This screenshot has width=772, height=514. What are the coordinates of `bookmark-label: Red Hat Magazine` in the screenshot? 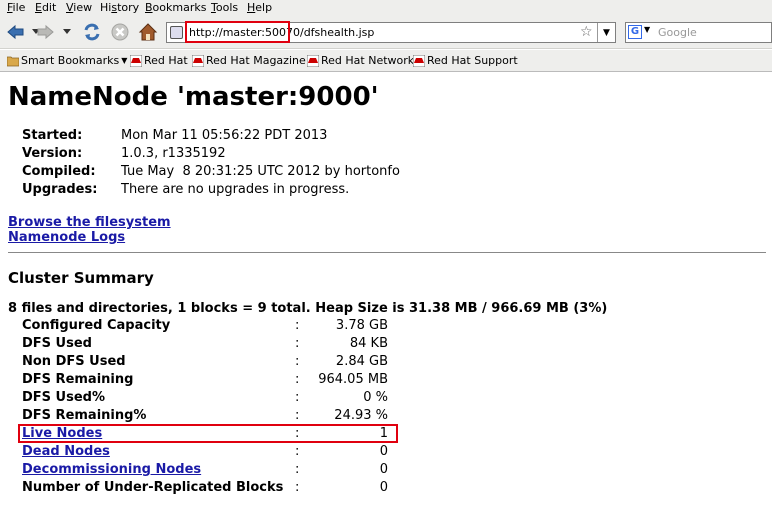 It's located at (256, 60).